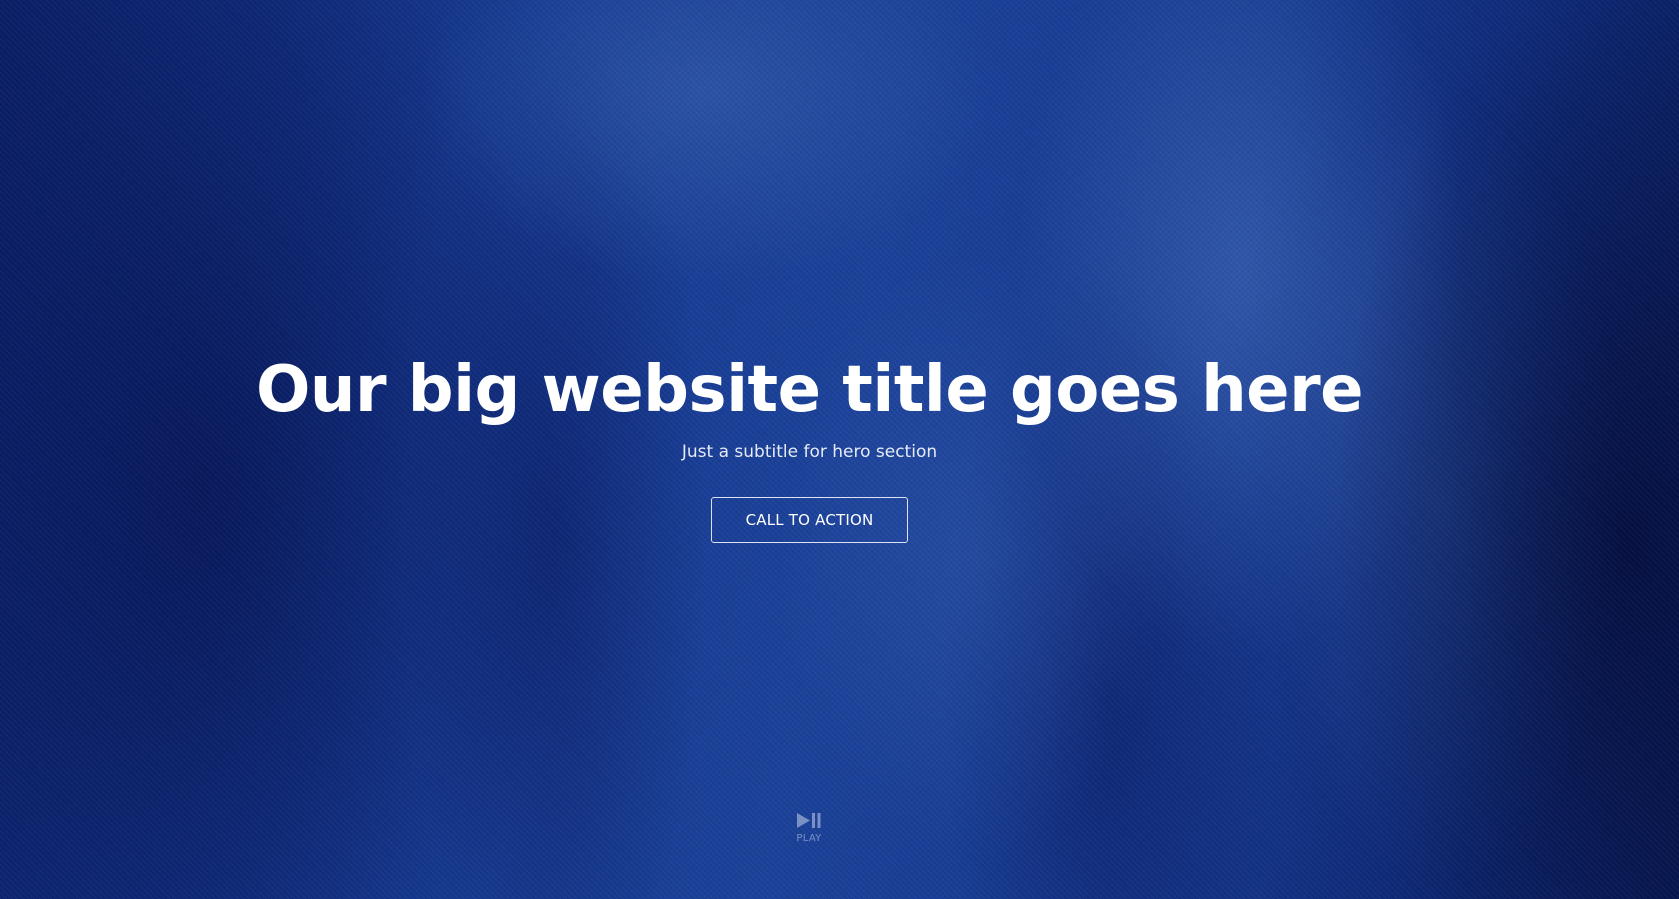  What do you see at coordinates (809, 520) in the screenshot?
I see `call-to-action-button: CALL TO ACTION` at bounding box center [809, 520].